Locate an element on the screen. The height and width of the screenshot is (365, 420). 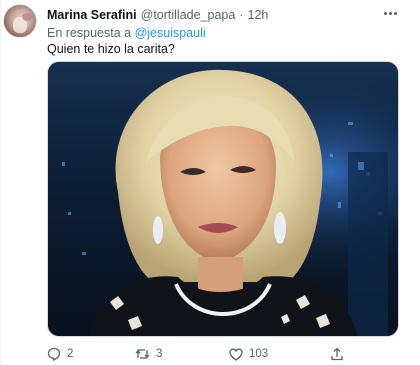
author-handle: @tortillade_papa is located at coordinates (188, 15).